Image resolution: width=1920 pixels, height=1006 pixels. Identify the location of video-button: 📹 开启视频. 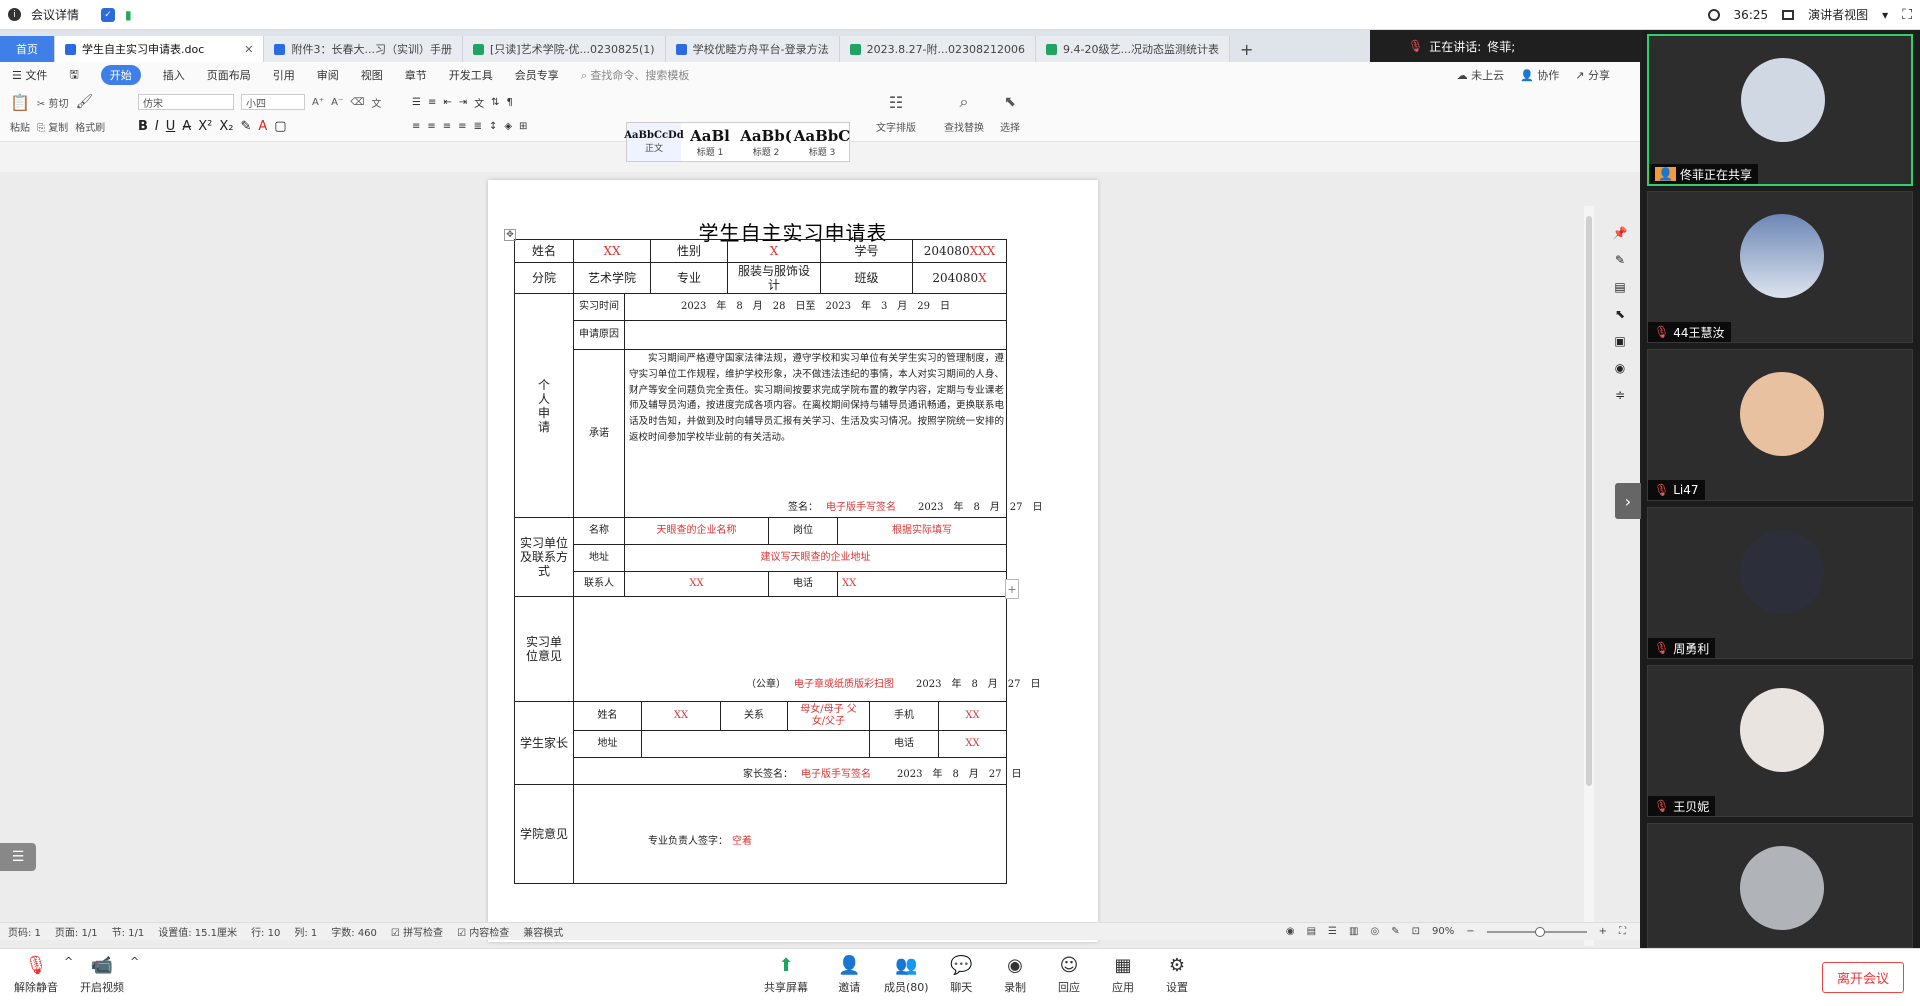
(102, 975).